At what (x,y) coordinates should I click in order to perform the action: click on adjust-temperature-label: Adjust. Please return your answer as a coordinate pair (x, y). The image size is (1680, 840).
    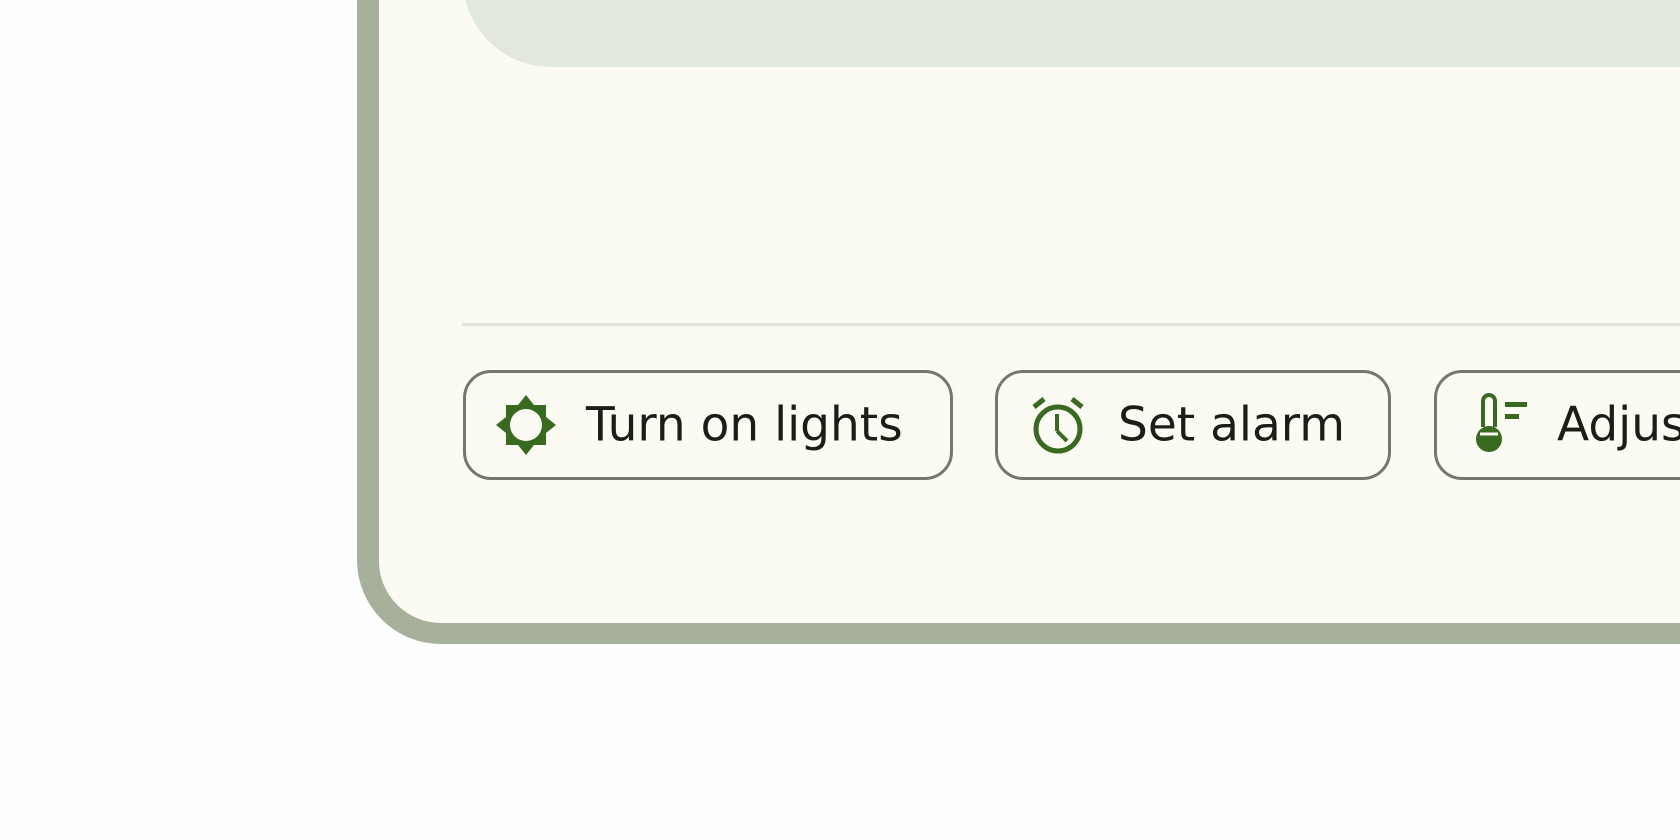
    Looking at the image, I should click on (1618, 425).